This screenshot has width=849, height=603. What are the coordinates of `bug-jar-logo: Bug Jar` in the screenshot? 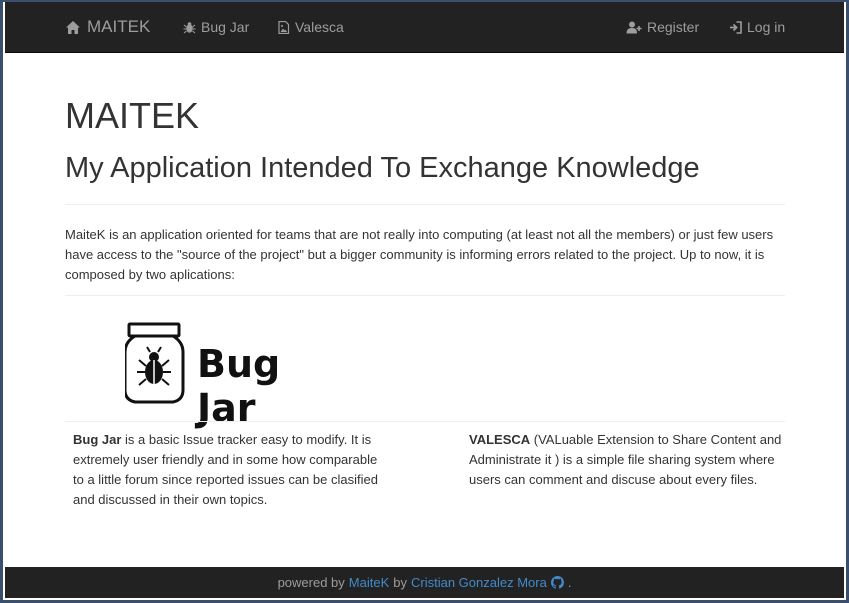 It's located at (226, 376).